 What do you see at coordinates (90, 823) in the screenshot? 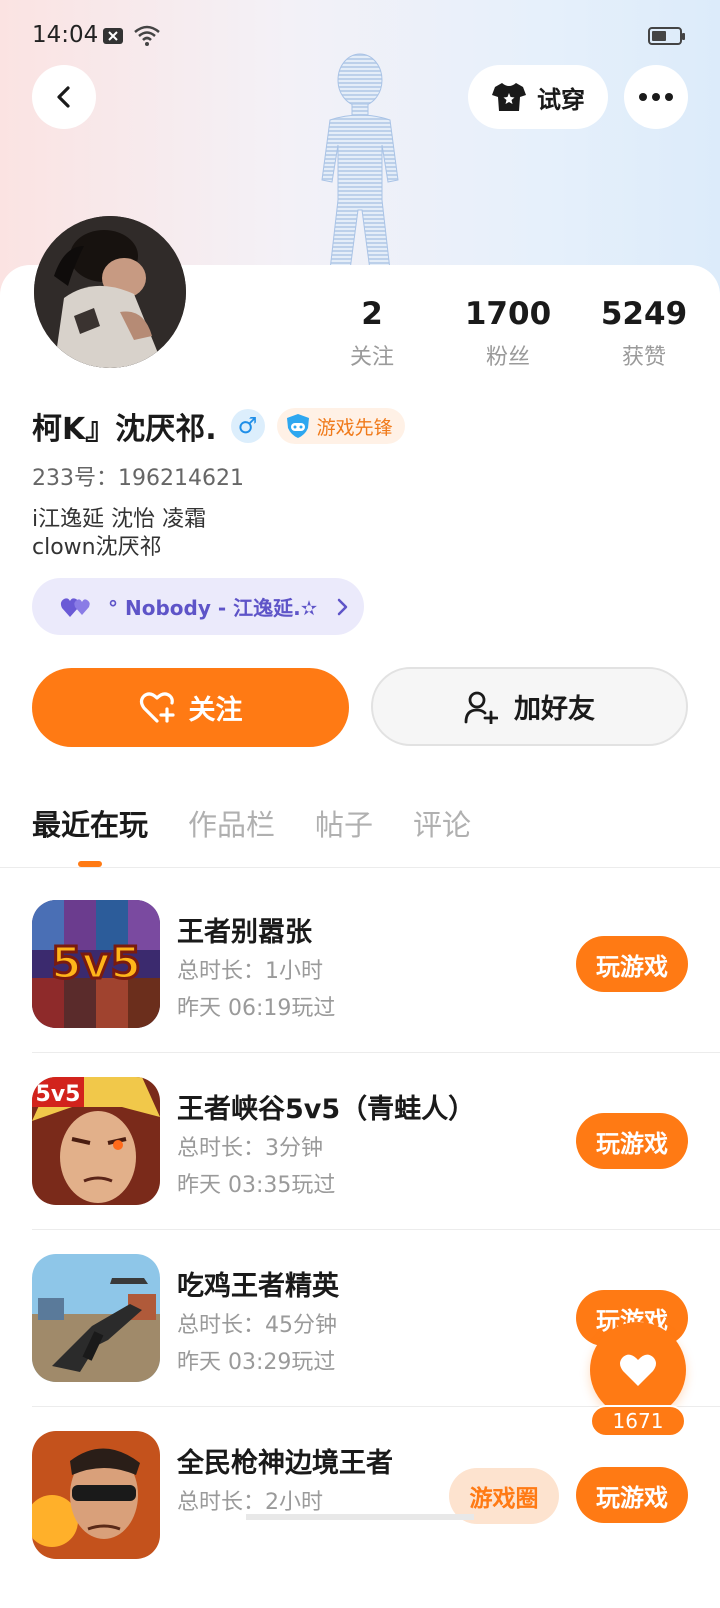
I see `tab-recently-played: 最近在玩` at bounding box center [90, 823].